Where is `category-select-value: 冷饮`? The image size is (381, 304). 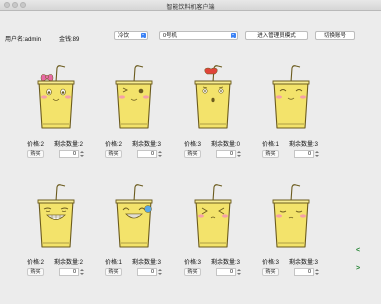
category-select-value: 冷饮 is located at coordinates (124, 36).